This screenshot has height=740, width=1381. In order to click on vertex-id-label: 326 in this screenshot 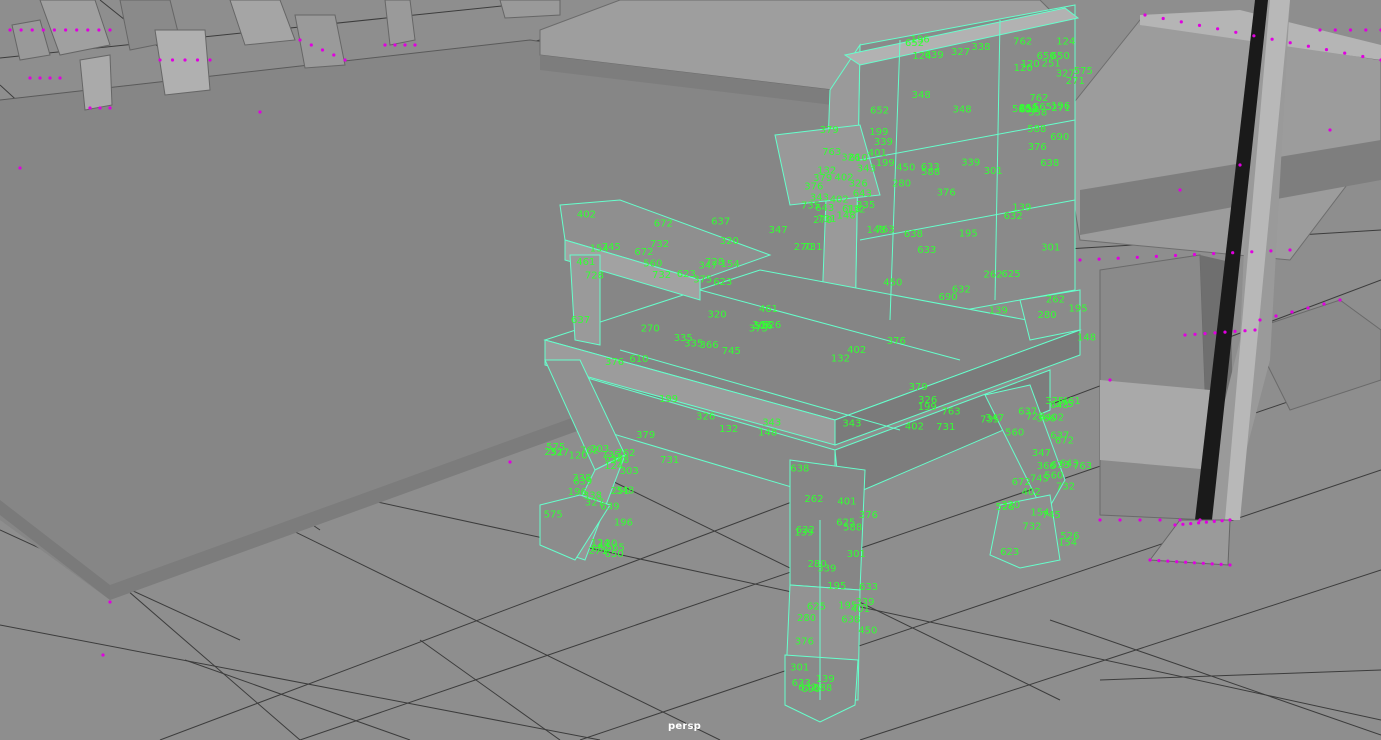, I will do `click(705, 417)`.